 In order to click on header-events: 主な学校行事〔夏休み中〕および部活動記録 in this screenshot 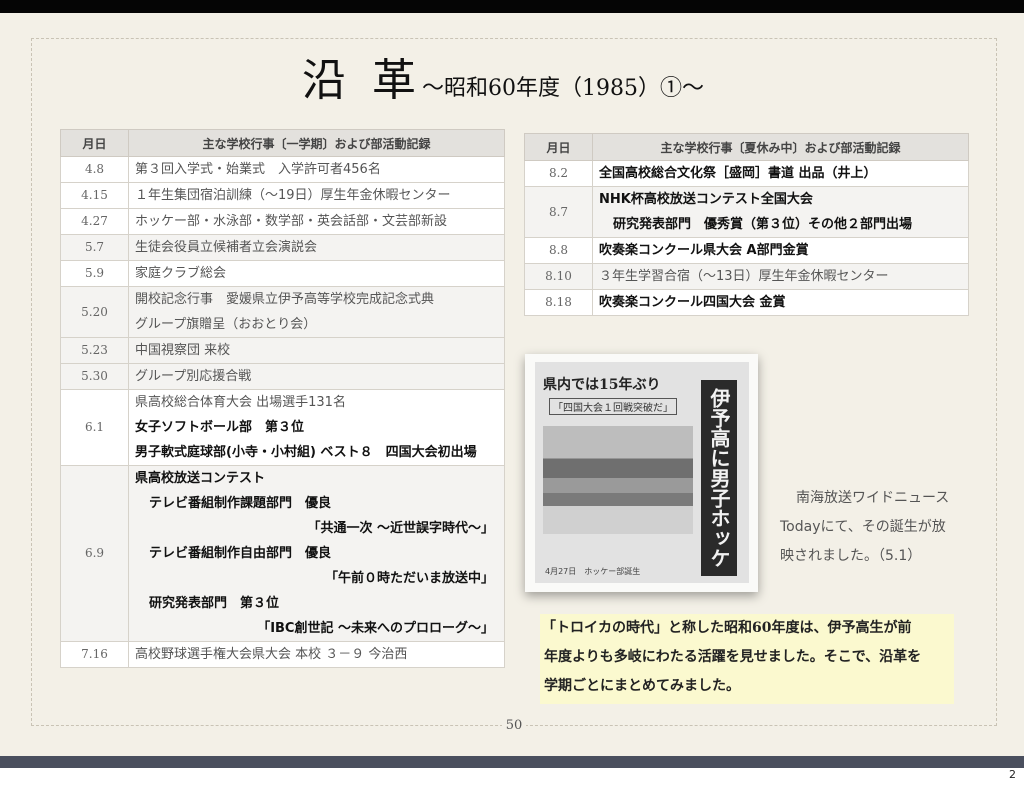, I will do `click(780, 147)`.